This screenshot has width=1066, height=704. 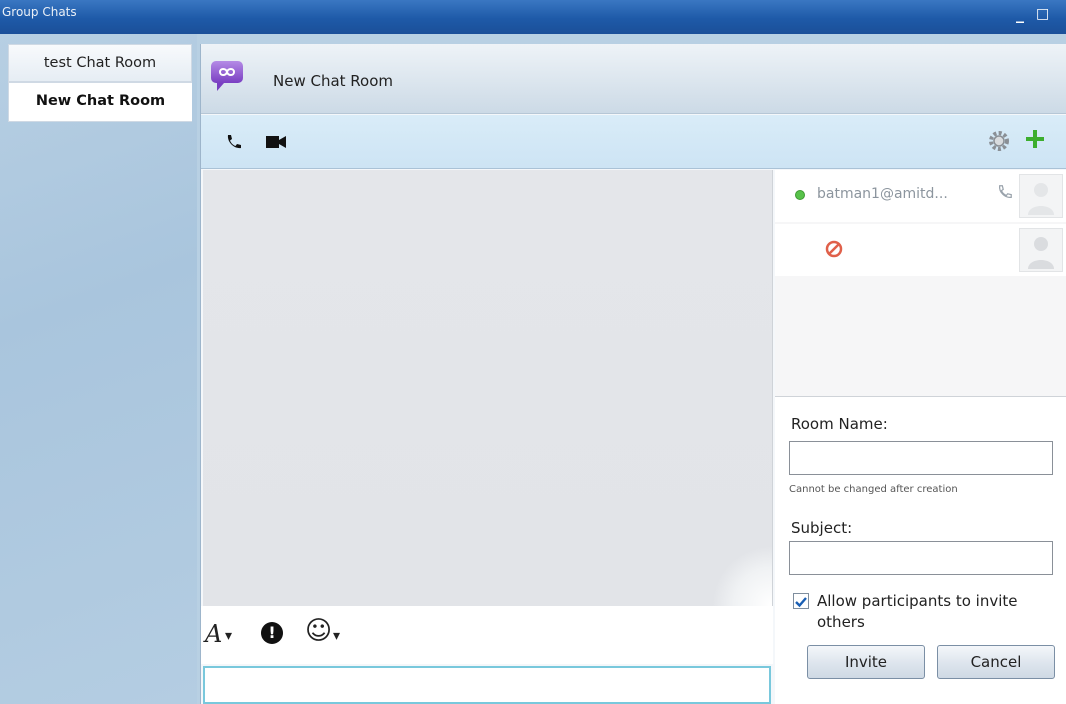 I want to click on page-curl-decoration, so click(x=742, y=576).